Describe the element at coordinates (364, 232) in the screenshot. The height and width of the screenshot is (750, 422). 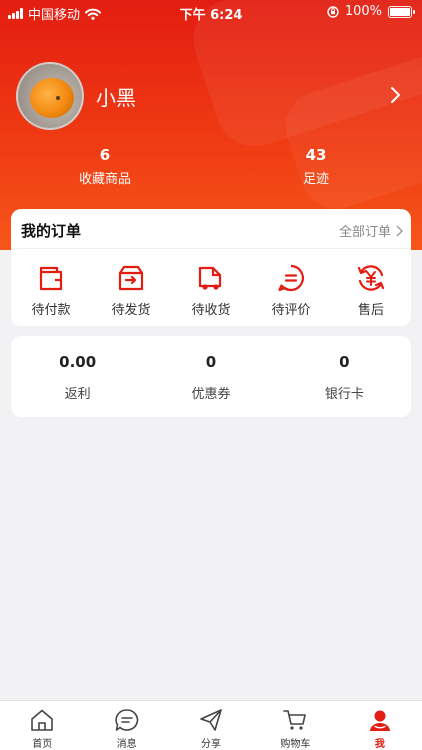
I see `all-orders-label: 全部订单` at that location.